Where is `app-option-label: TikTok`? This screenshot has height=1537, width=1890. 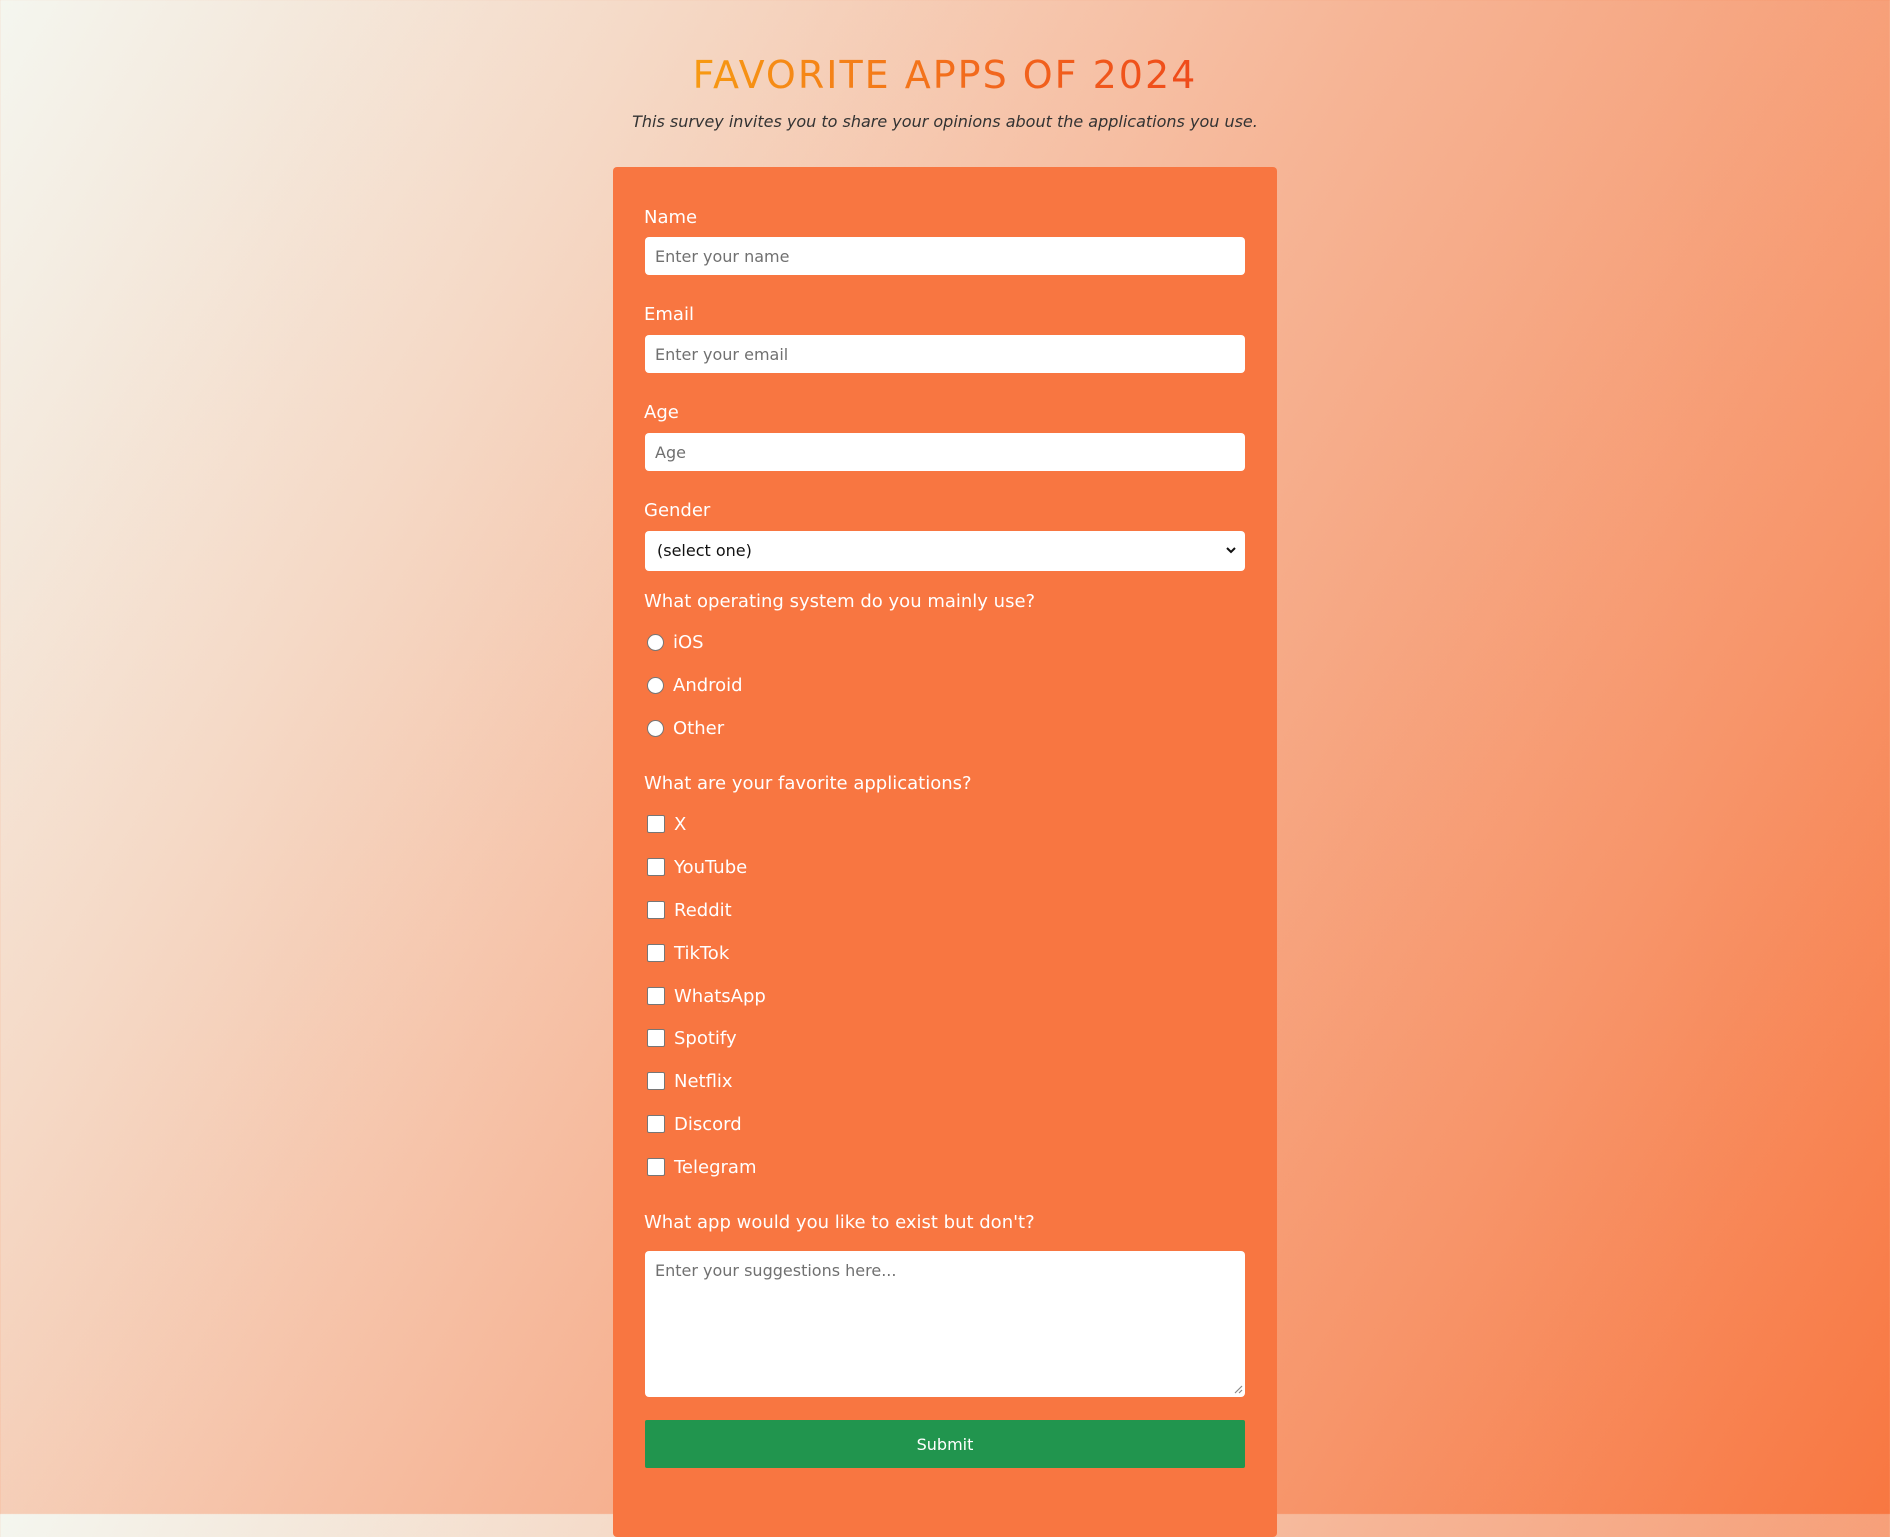
app-option-label: TikTok is located at coordinates (702, 953).